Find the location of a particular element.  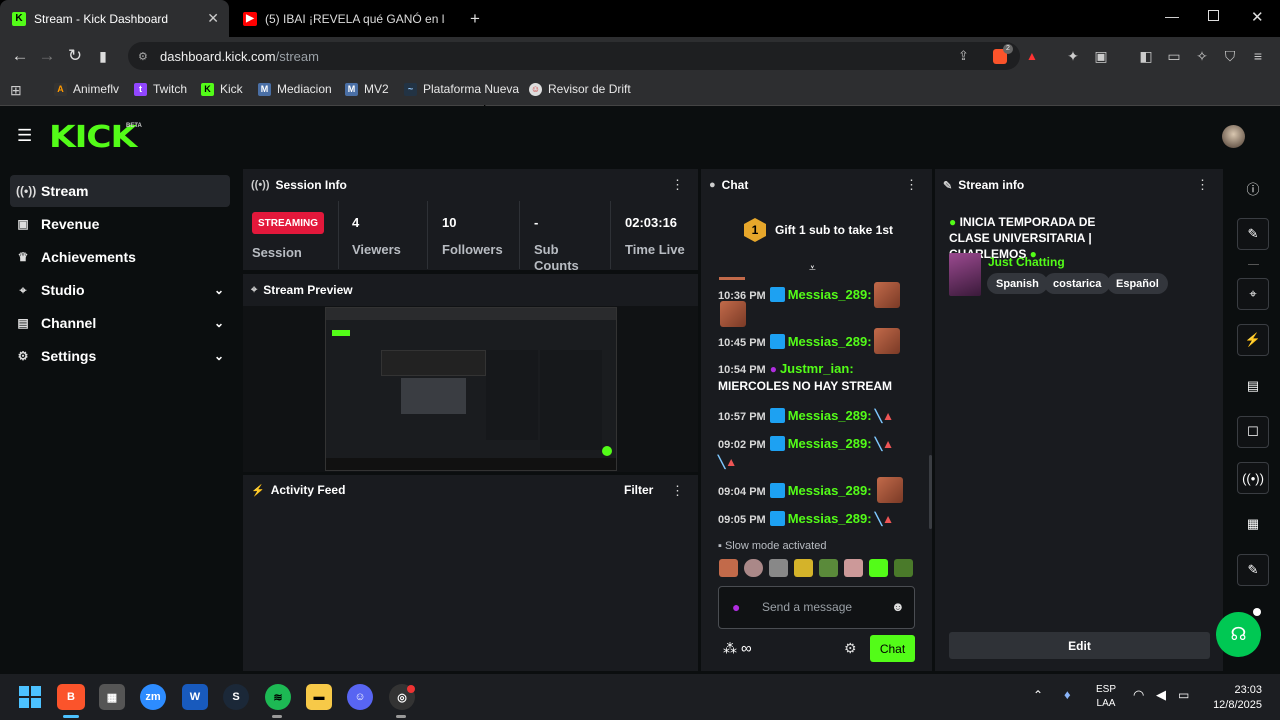

steam-icon: S is located at coordinates (236, 697).